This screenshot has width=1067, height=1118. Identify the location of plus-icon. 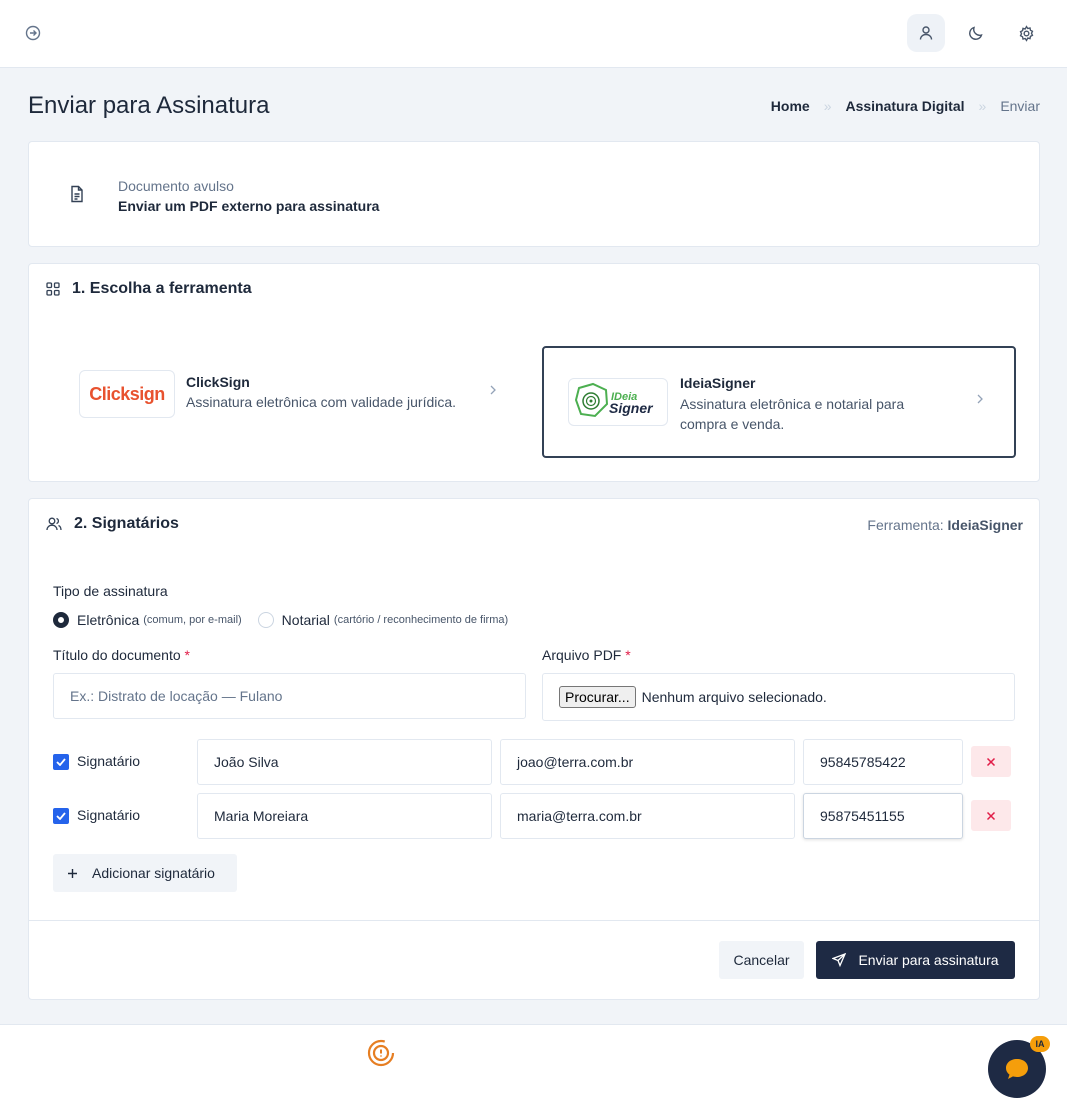
(72, 873).